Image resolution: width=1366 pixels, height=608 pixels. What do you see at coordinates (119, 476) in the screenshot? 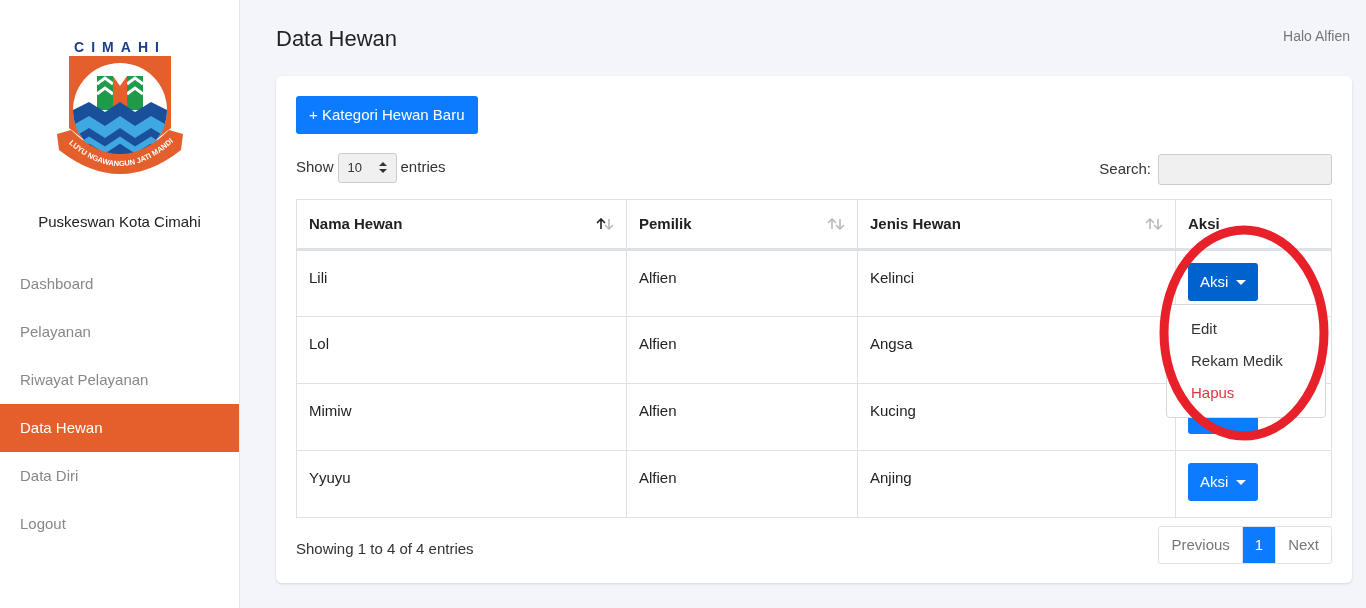
I see `sidebar-item: Data Diri` at bounding box center [119, 476].